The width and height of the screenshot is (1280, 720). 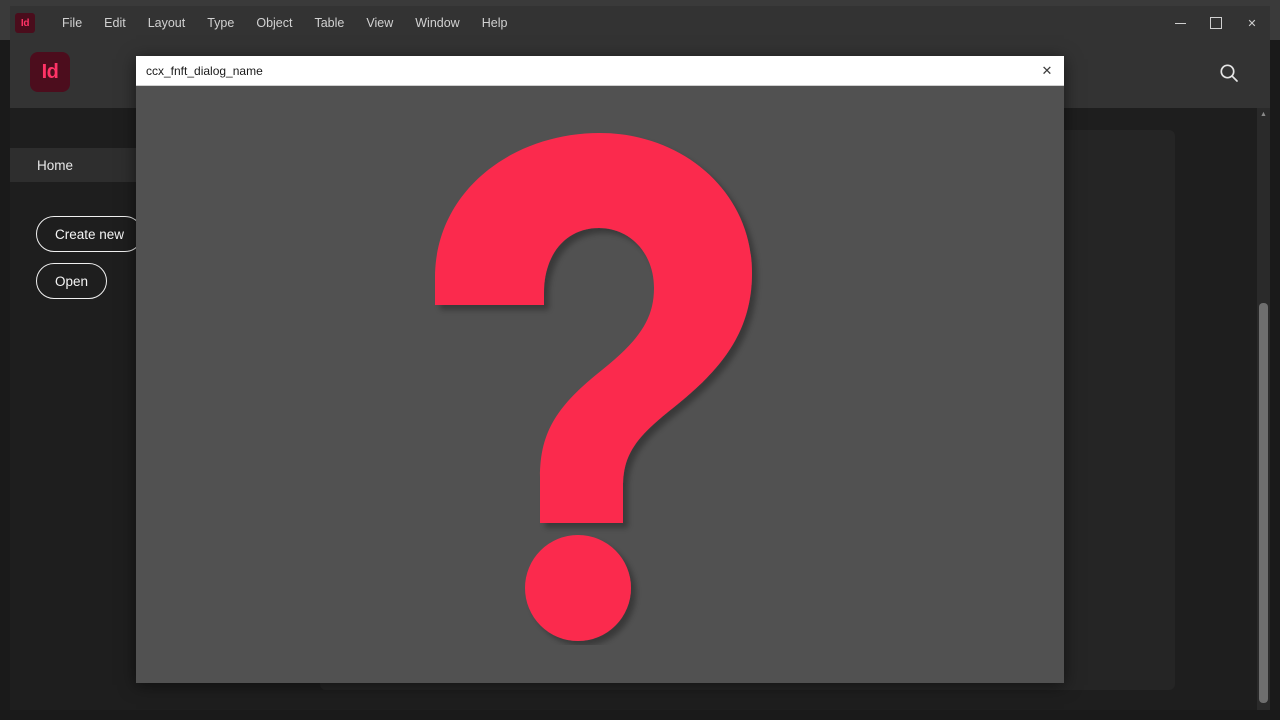 I want to click on dialog-title: ccx_fnft_dialog_name, so click(x=204, y=70).